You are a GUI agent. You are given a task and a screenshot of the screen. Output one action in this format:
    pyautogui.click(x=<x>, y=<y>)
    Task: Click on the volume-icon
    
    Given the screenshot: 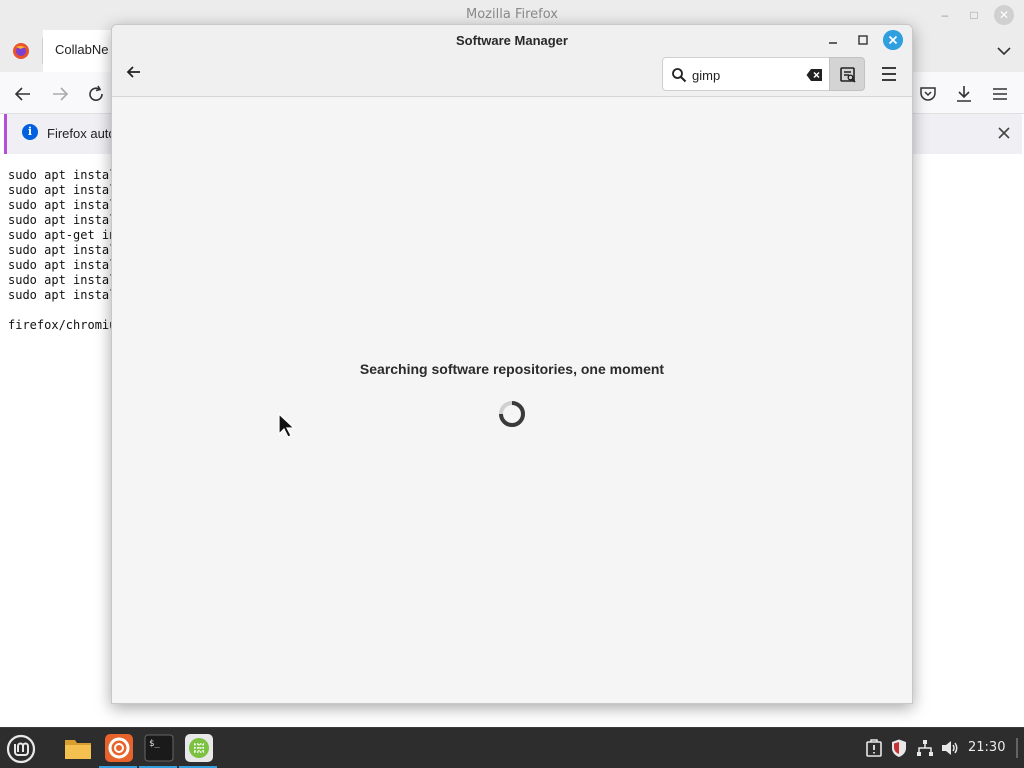 What is the action you would take?
    pyautogui.click(x=950, y=748)
    